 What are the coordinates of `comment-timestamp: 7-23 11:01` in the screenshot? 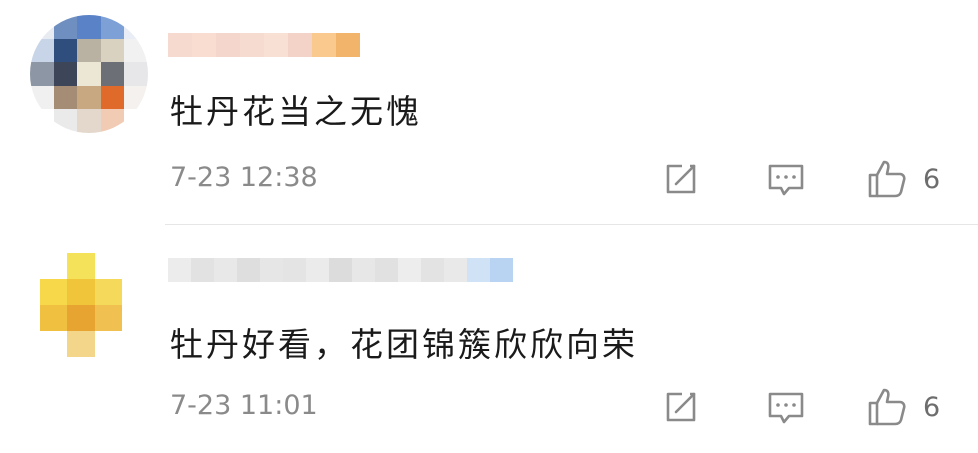 It's located at (244, 405).